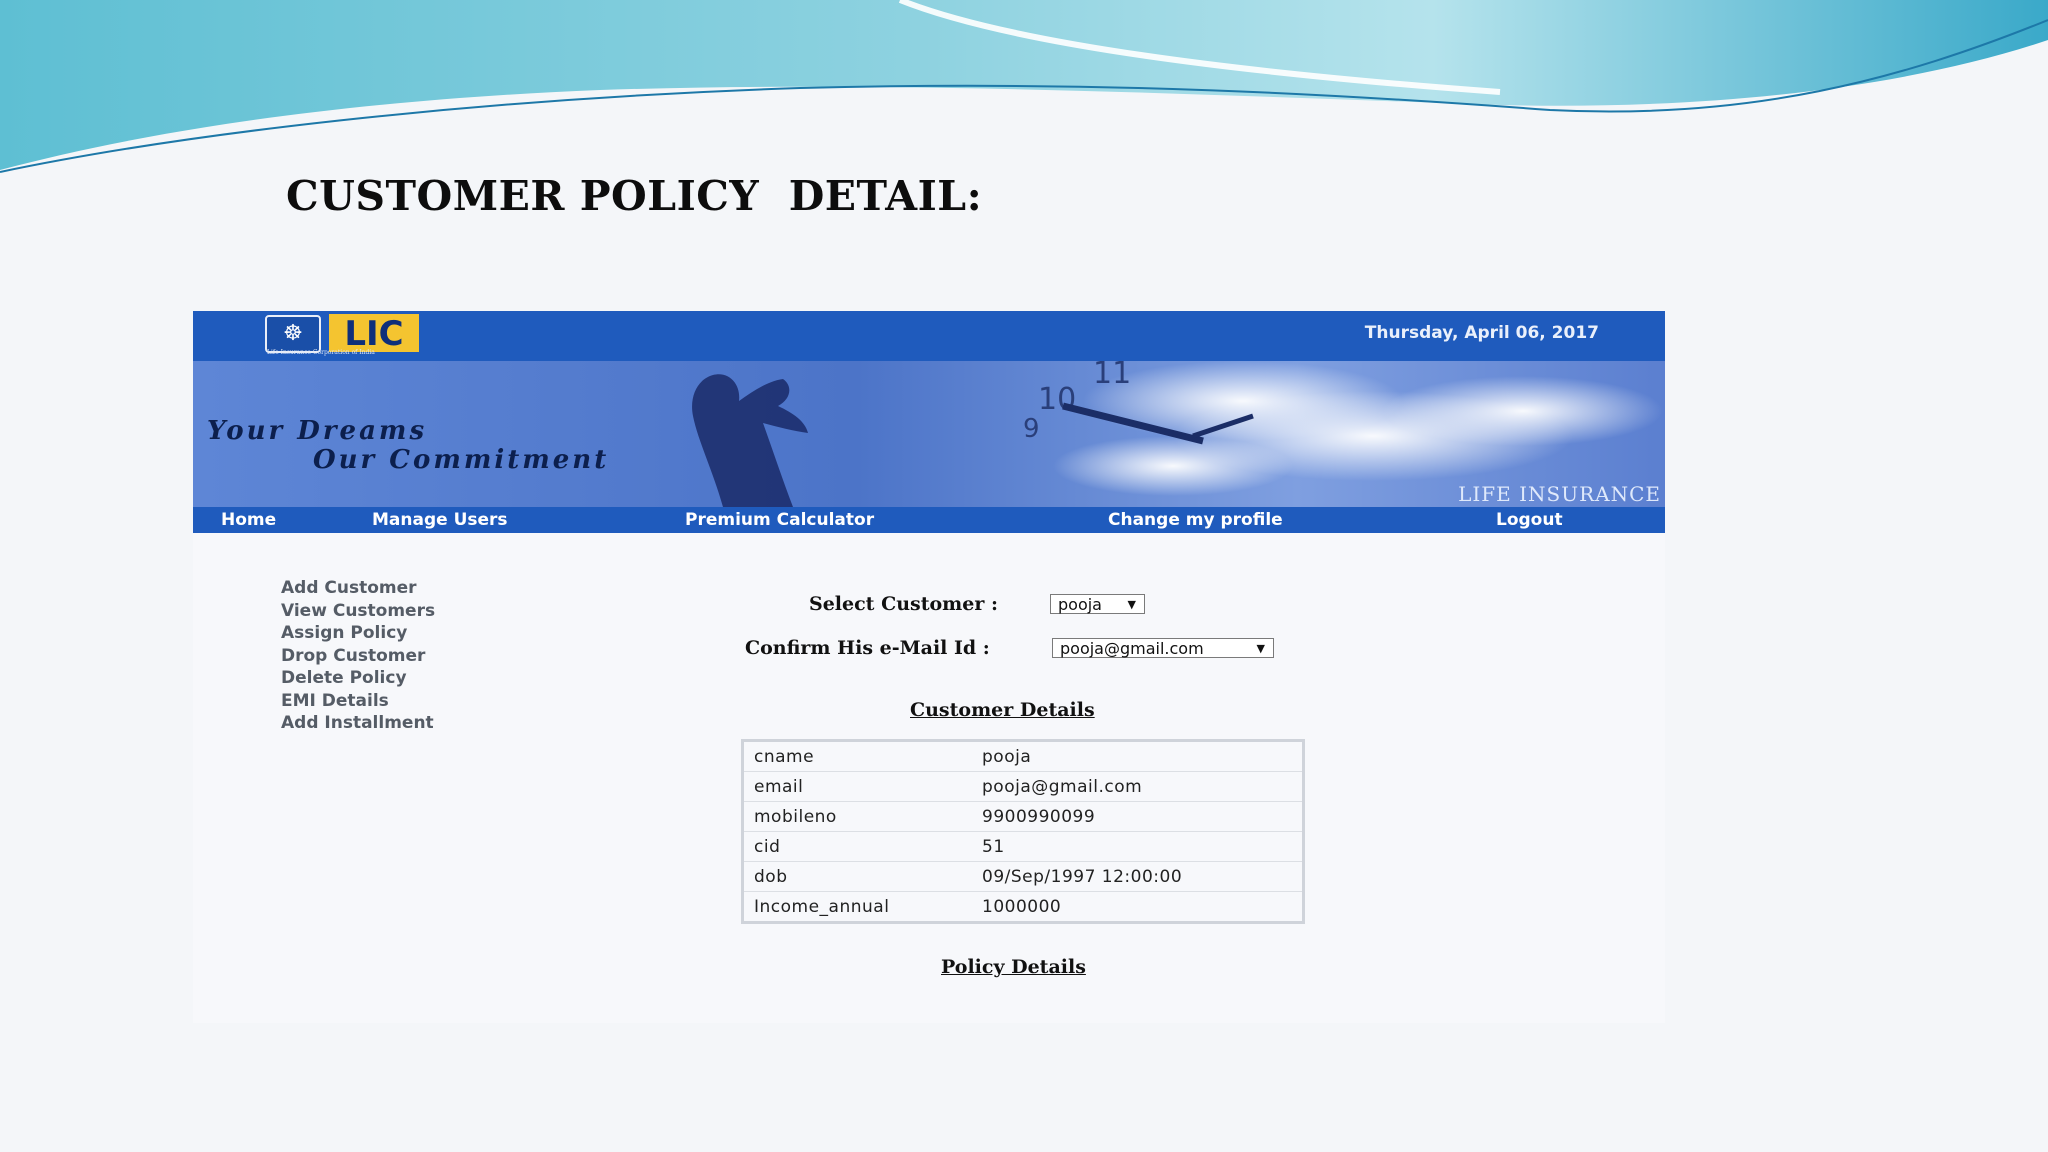 Image resolution: width=2048 pixels, height=1152 pixels. I want to click on slide-title: CUSTOMER POLICY DETAIL:, so click(634, 196).